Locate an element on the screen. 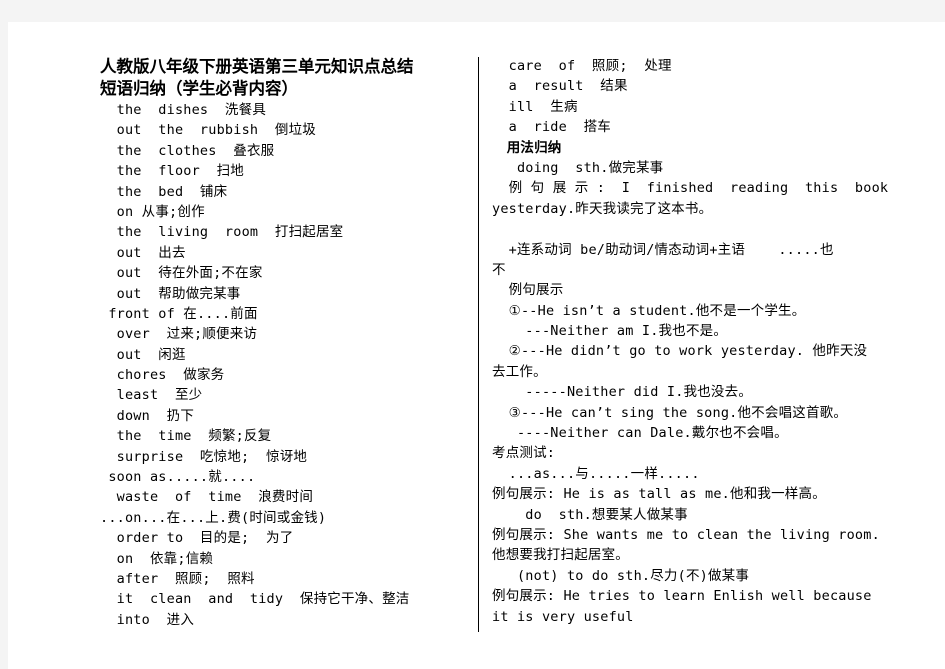 Image resolution: width=945 pixels, height=669 pixels. phrase-item: down 扔下 is located at coordinates (147, 415).